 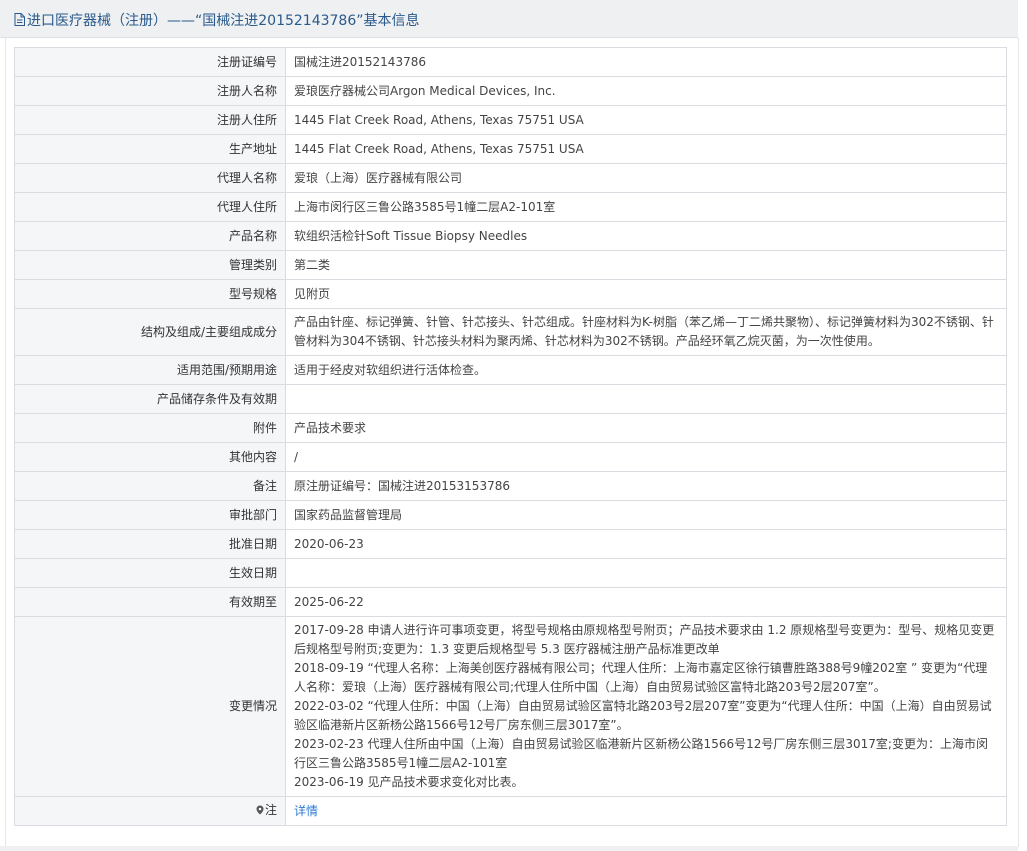 What do you see at coordinates (646, 602) in the screenshot?
I see `row-value: 2025-06-22` at bounding box center [646, 602].